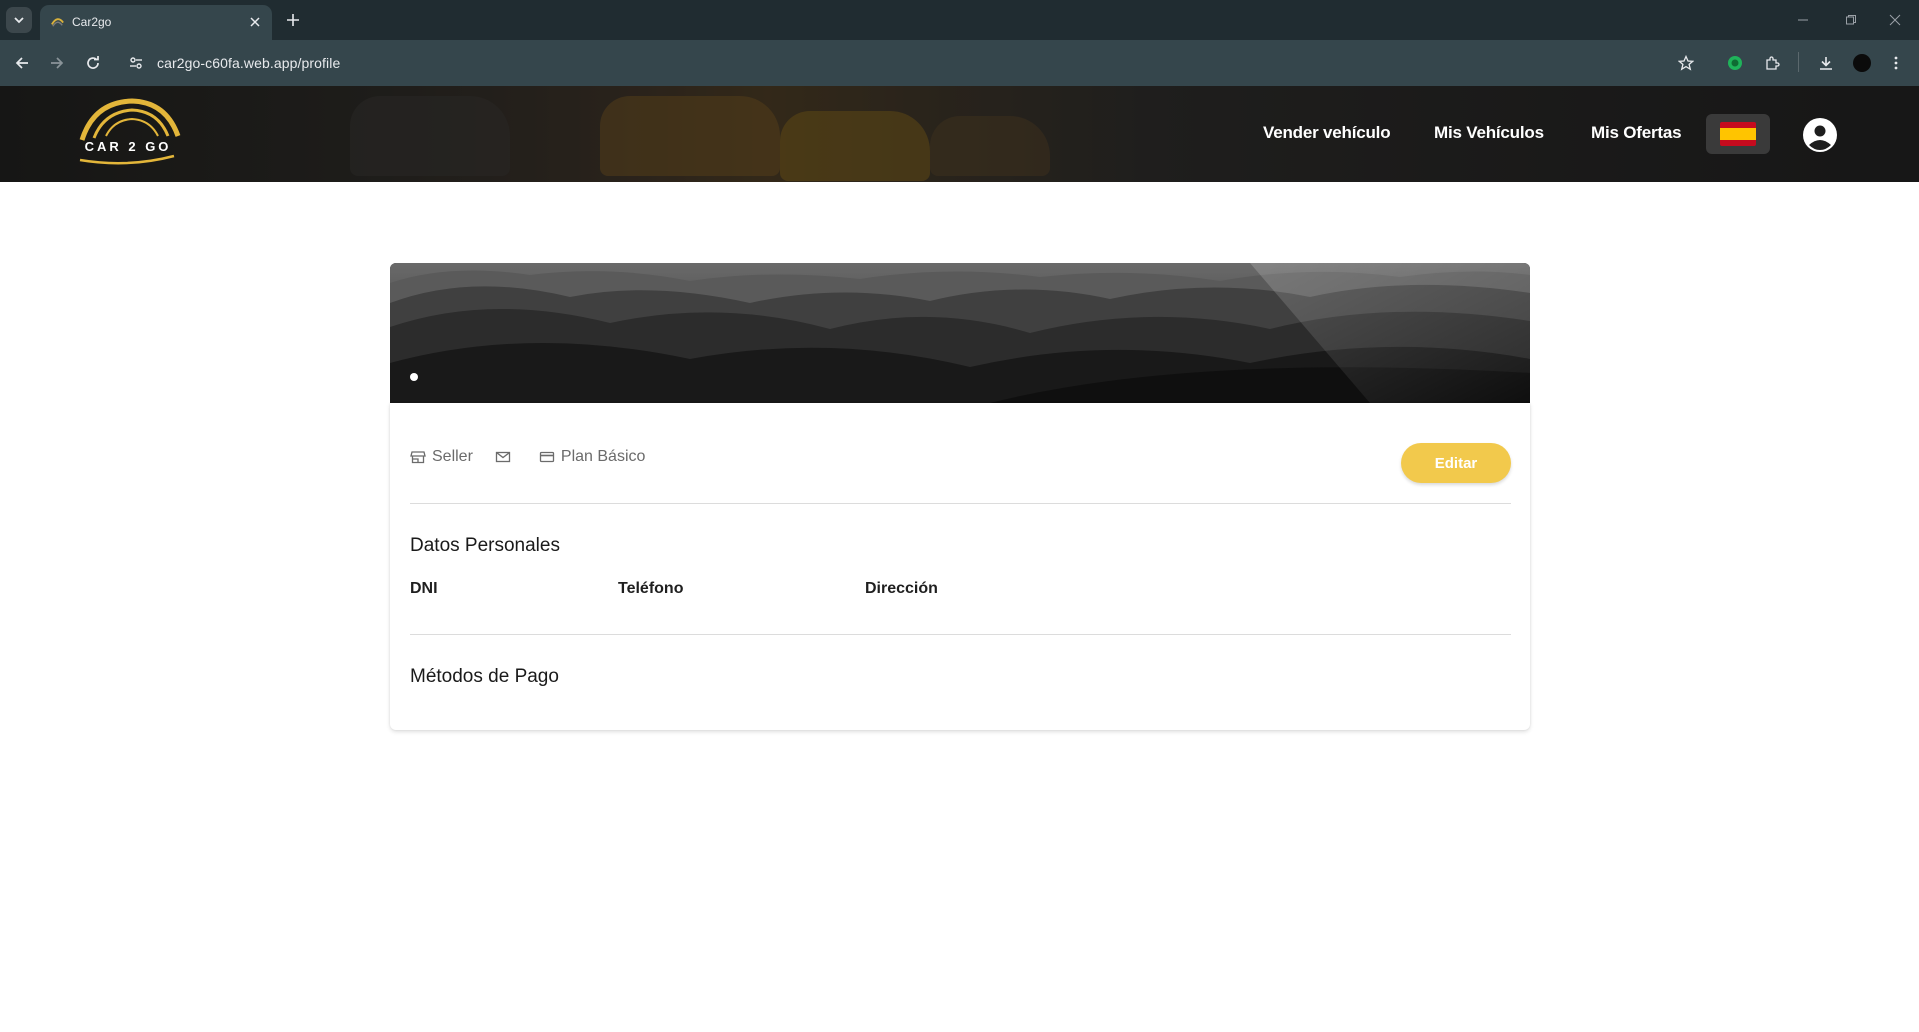  What do you see at coordinates (485, 545) in the screenshot?
I see `personal-data-title: Datos Personales` at bounding box center [485, 545].